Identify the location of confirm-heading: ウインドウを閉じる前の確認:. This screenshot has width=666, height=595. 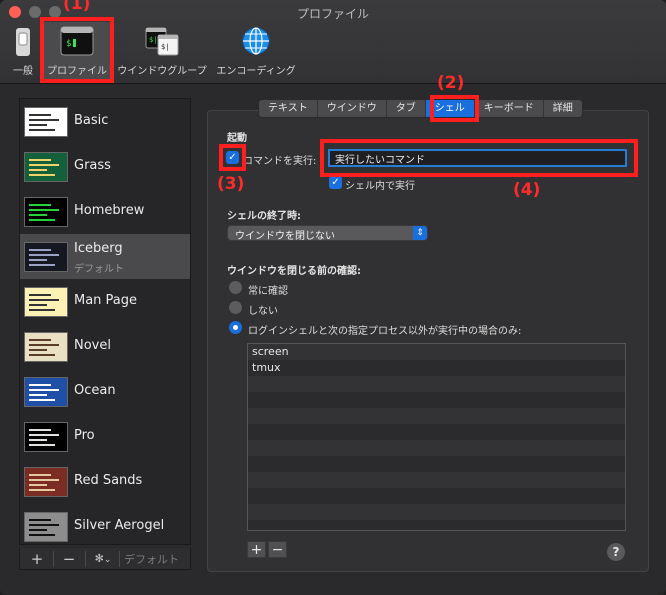
(294, 271).